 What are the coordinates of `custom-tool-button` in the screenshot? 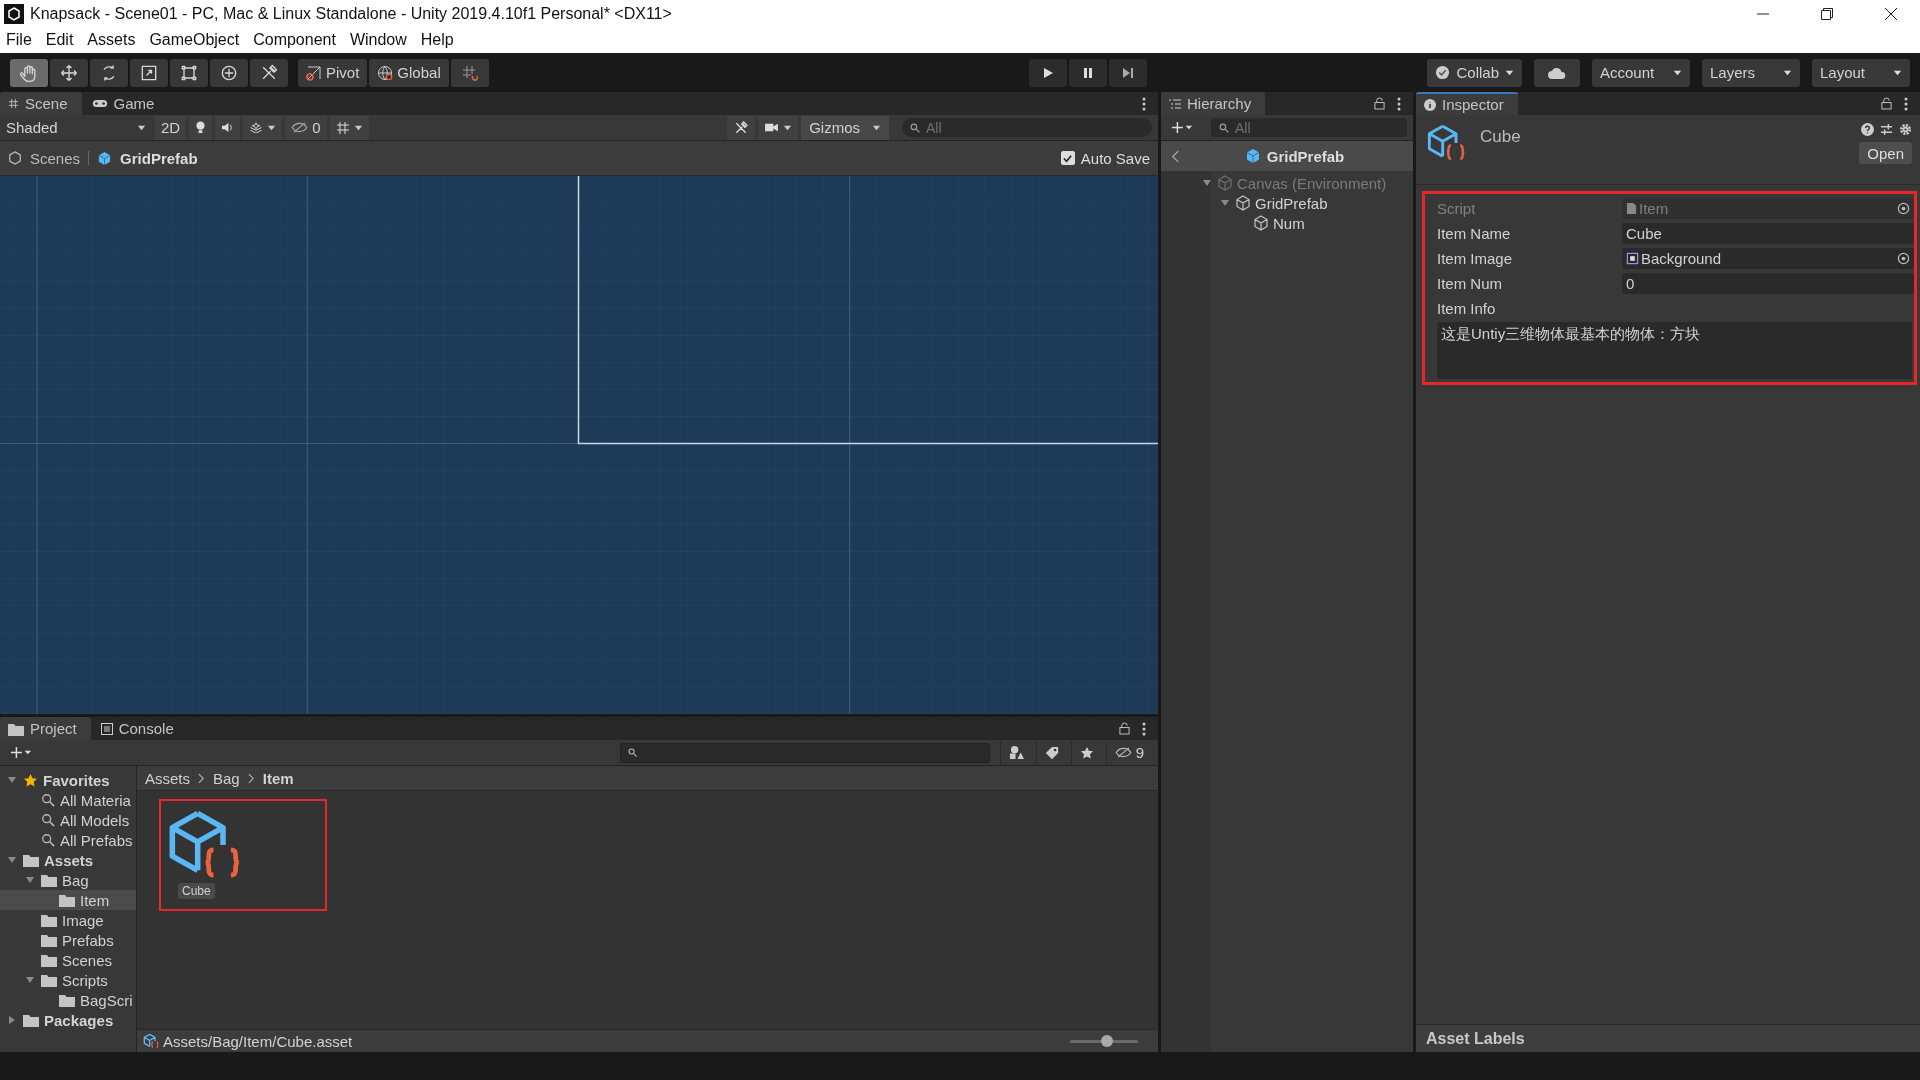 It's located at (269, 72).